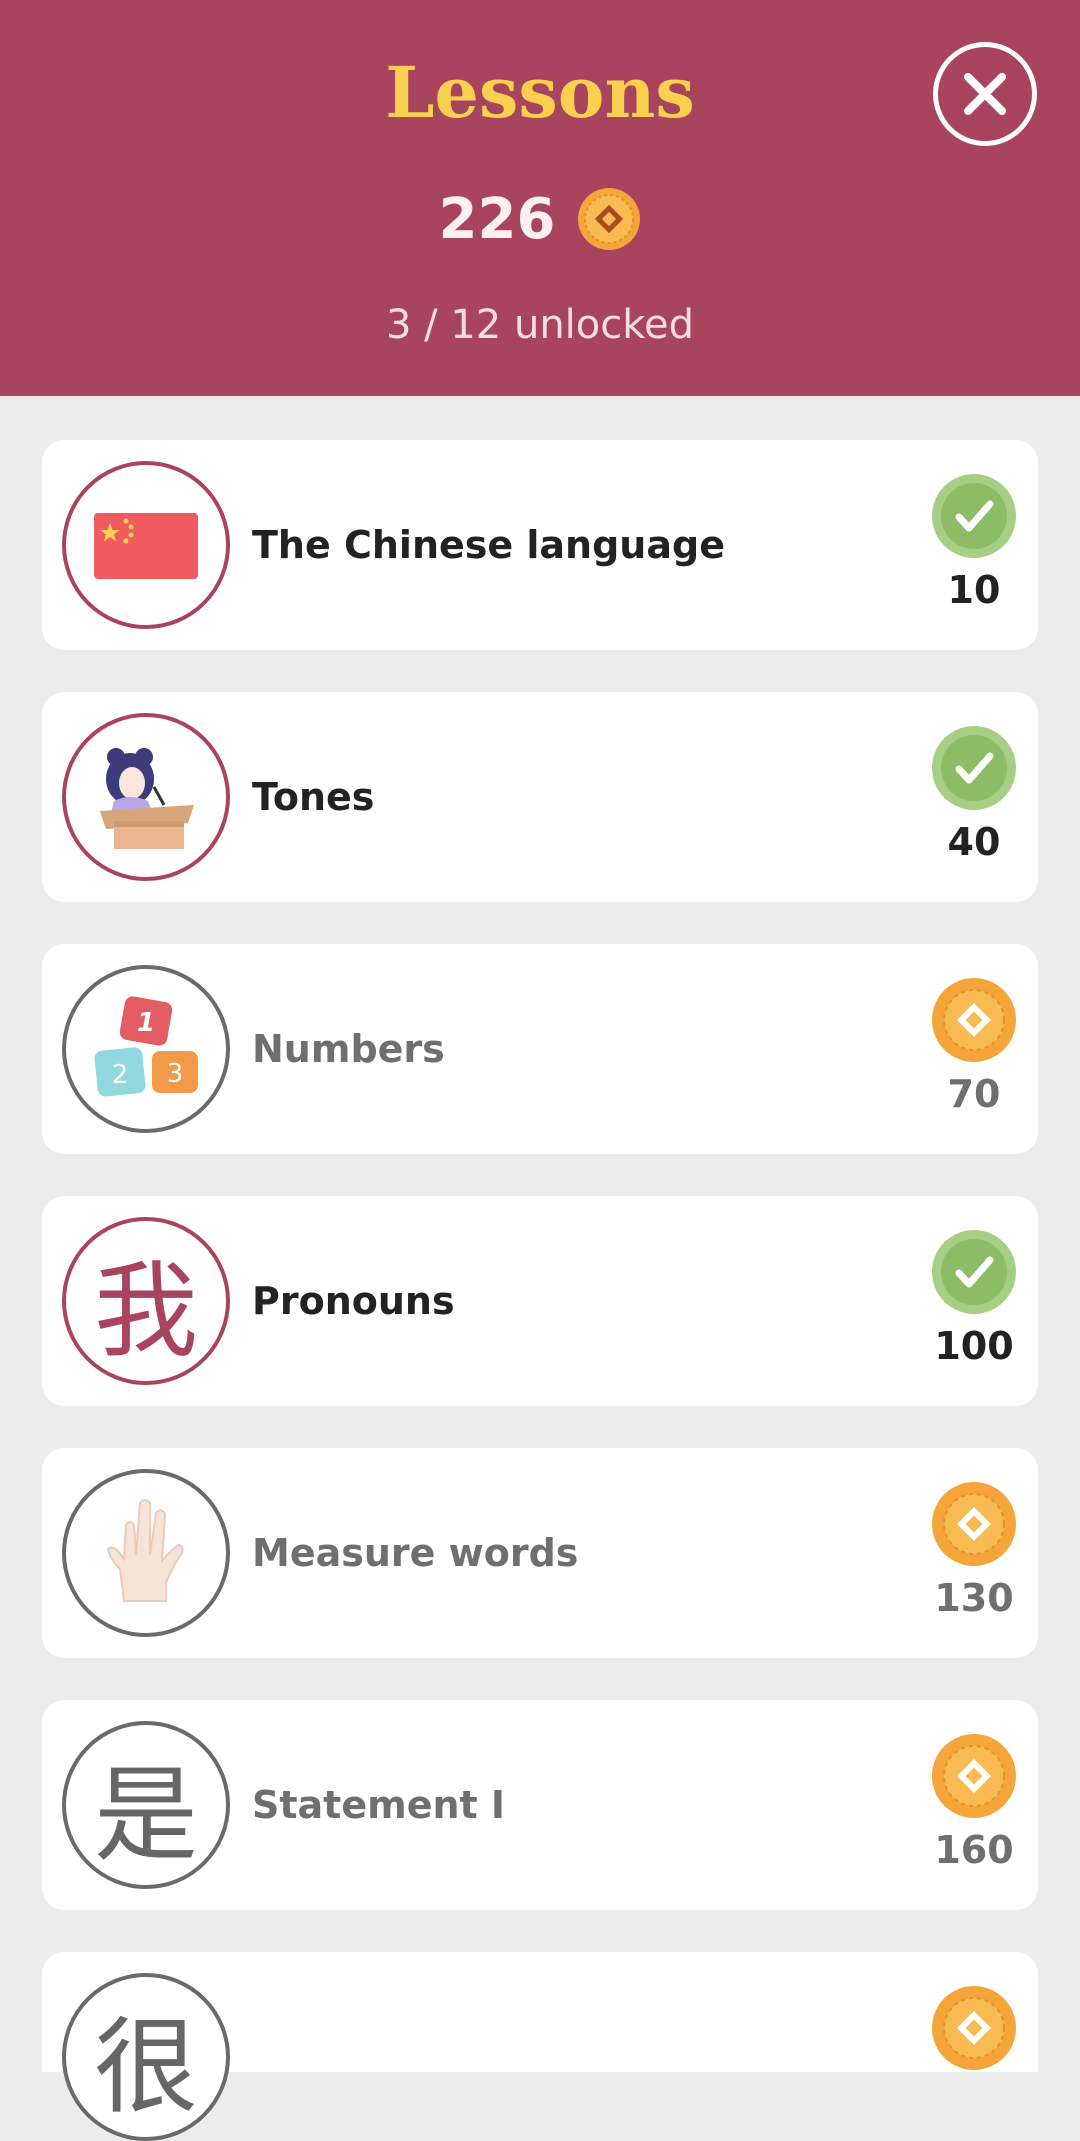 The height and width of the screenshot is (2141, 1080). I want to click on lesson-card: Tones 40, so click(540, 797).